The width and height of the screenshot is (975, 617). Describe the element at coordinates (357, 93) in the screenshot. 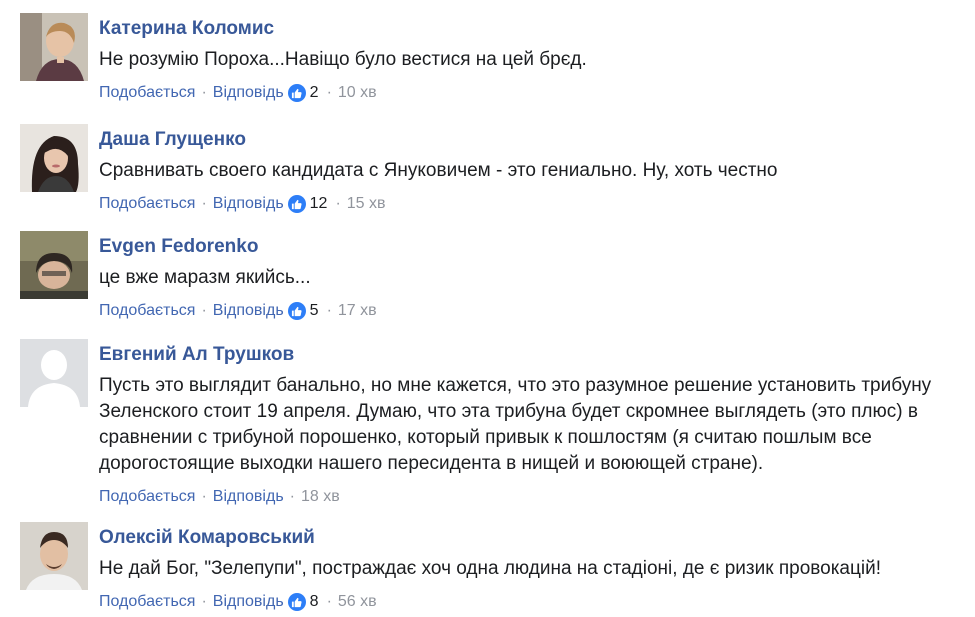

I see `comment-timestamp: 10 хв` at that location.